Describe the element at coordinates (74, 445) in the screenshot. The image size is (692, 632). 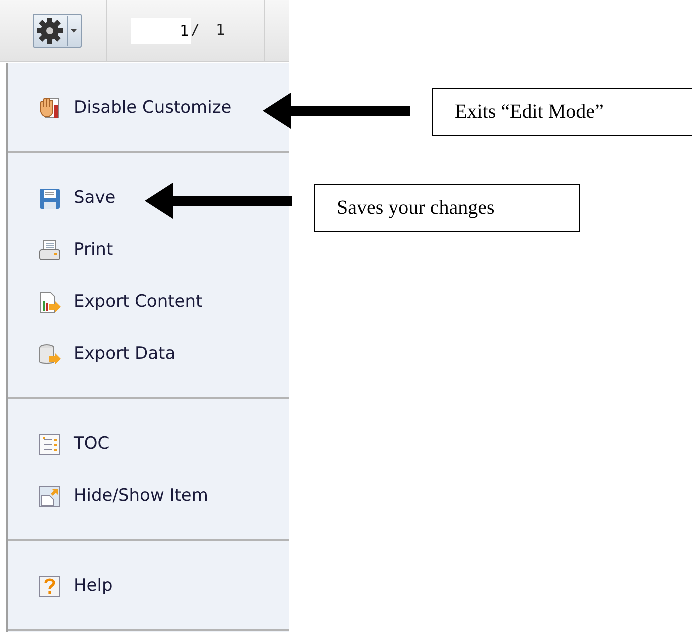
I see `menu-item: TOC` at that location.